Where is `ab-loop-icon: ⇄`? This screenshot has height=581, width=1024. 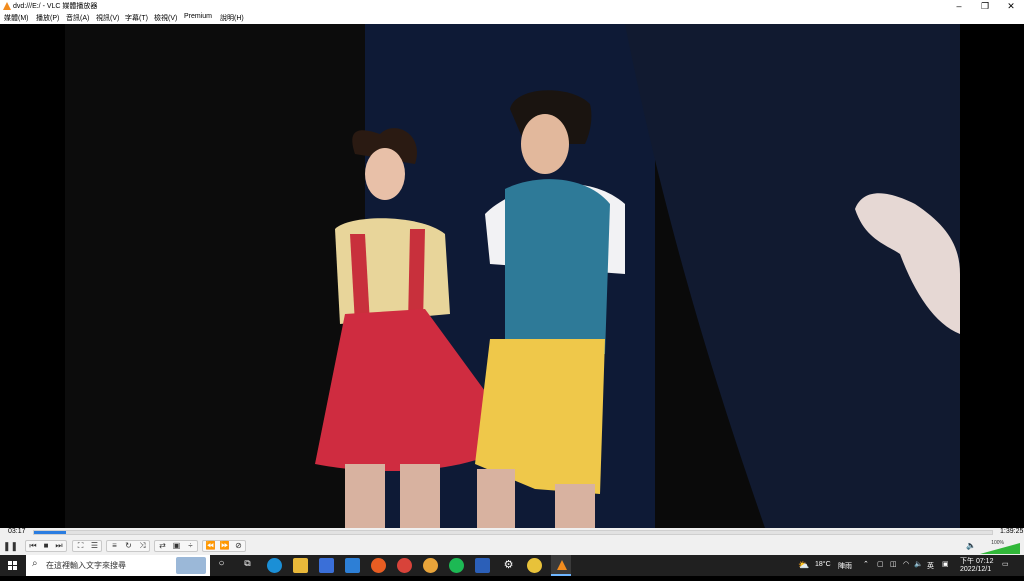
ab-loop-icon: ⇄ is located at coordinates (162, 546).